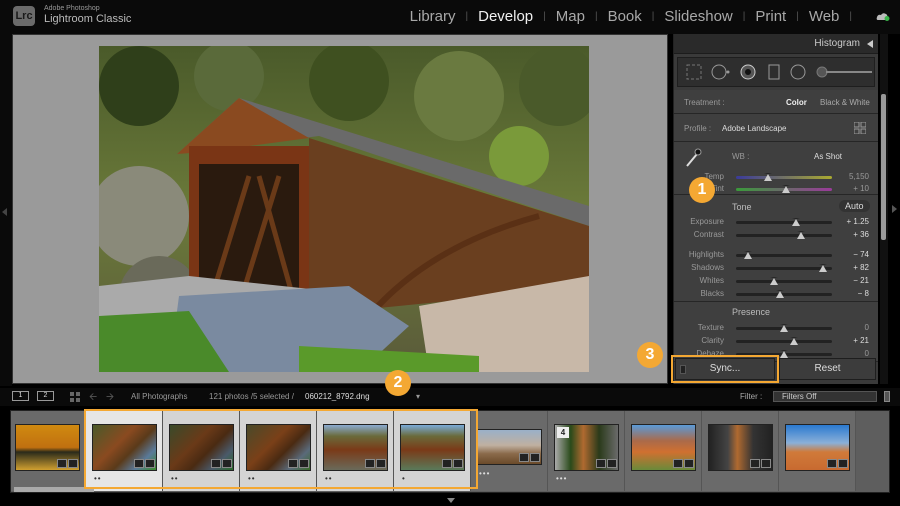 The image size is (900, 506). Describe the element at coordinates (845, 102) in the screenshot. I see `treatment-bw: Black & White` at that location.